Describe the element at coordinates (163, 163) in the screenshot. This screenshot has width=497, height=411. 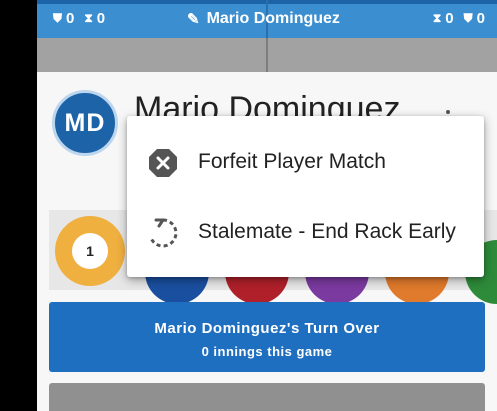
I see `forfeit-octagon-x-icon` at that location.